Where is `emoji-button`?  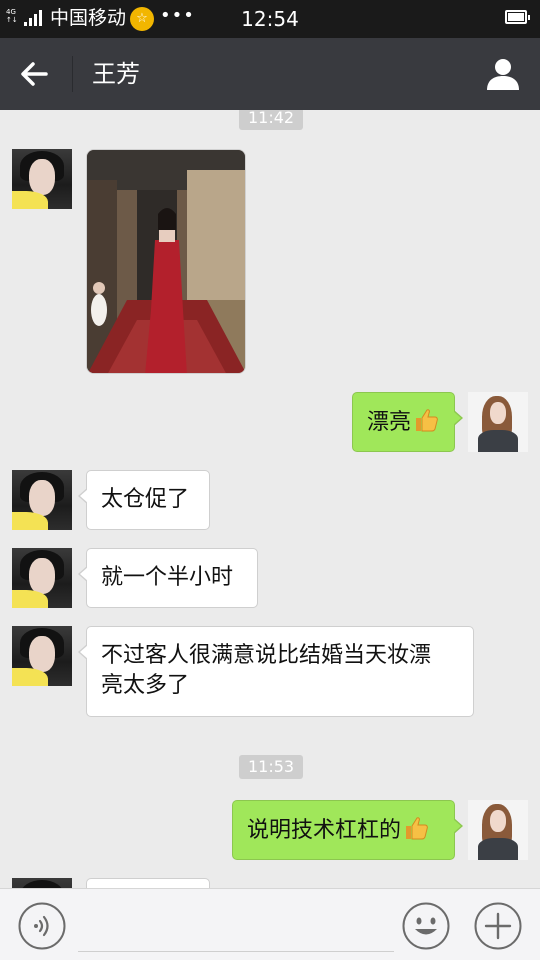
emoji-button is located at coordinates (426, 926).